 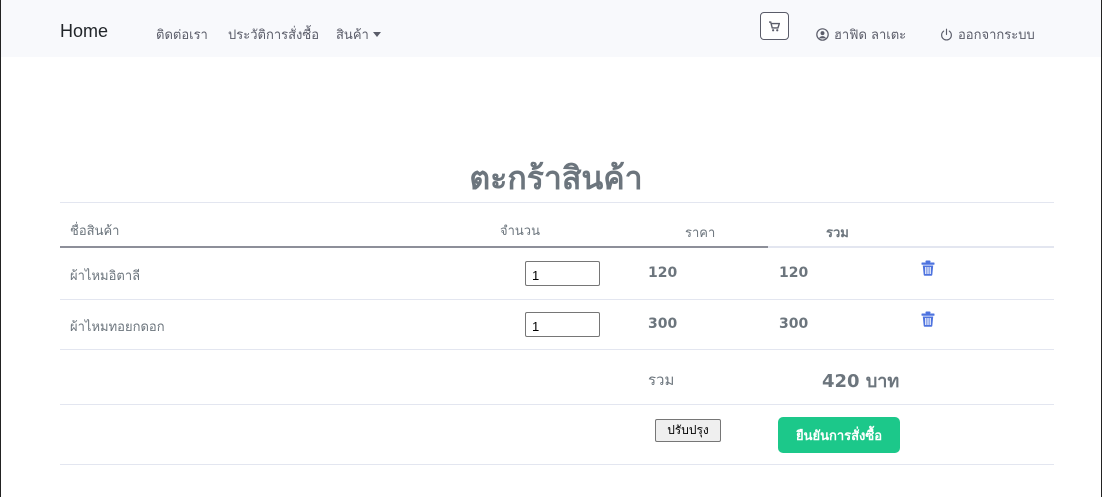 I want to click on confirm-order-button: ยืนยันการสั่งซื้อ, so click(x=839, y=435).